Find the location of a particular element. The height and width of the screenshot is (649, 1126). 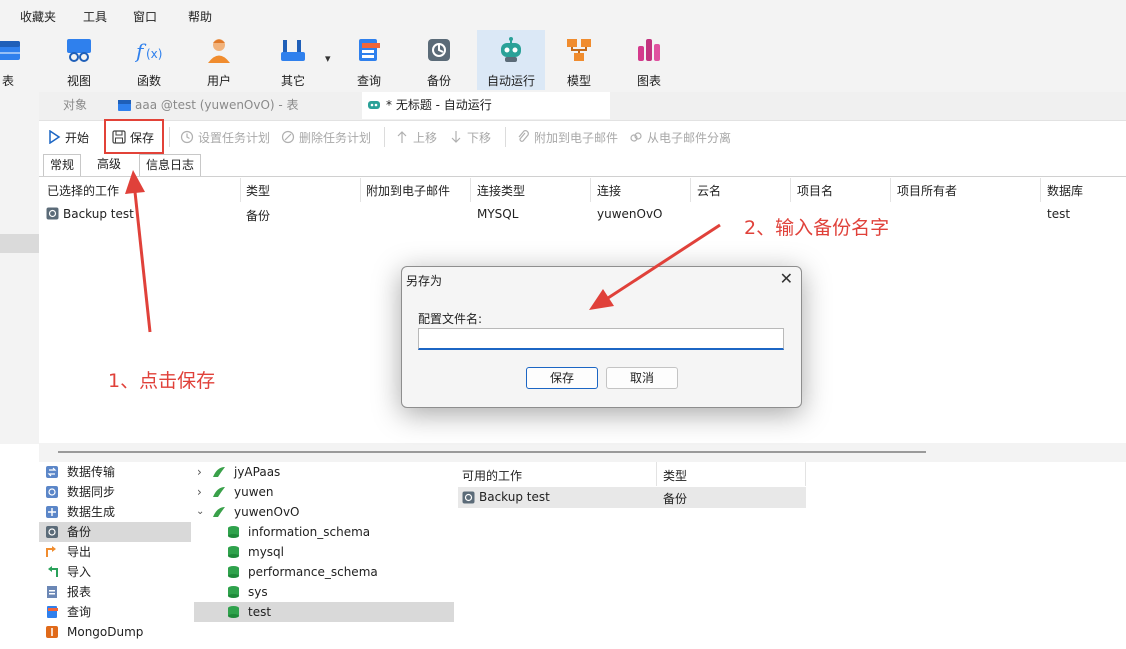

annotation-step2: 2、输入备份名字 is located at coordinates (817, 228).